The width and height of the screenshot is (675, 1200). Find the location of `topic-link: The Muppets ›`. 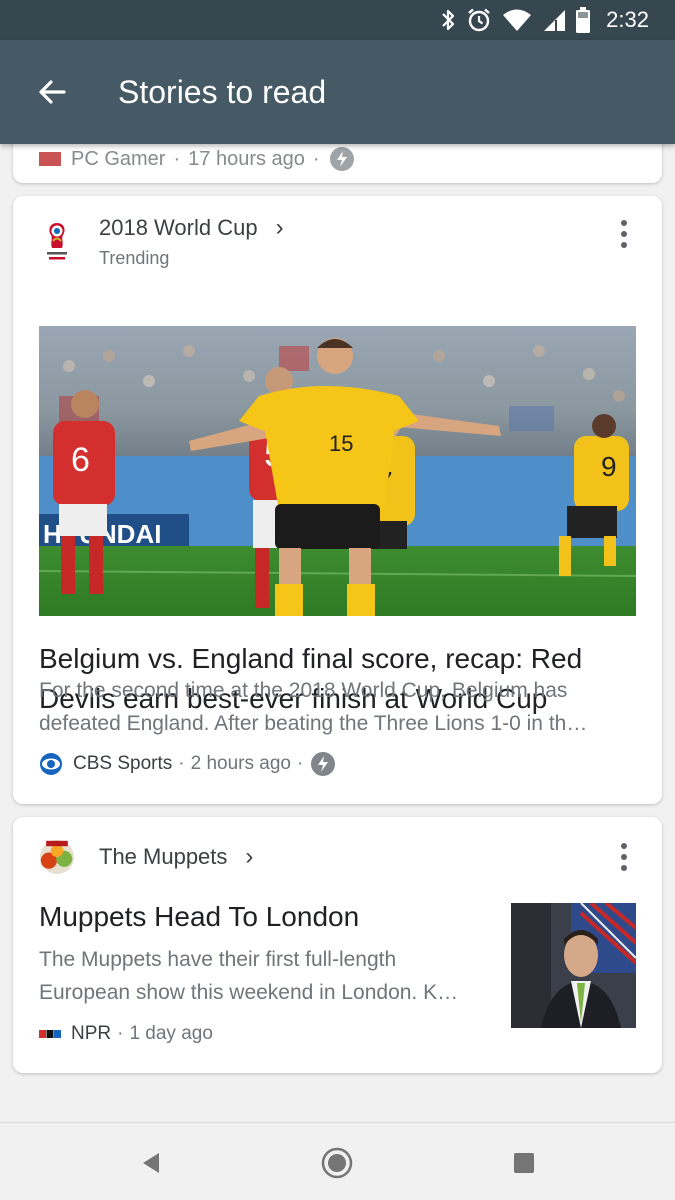

topic-link: The Muppets › is located at coordinates (176, 857).